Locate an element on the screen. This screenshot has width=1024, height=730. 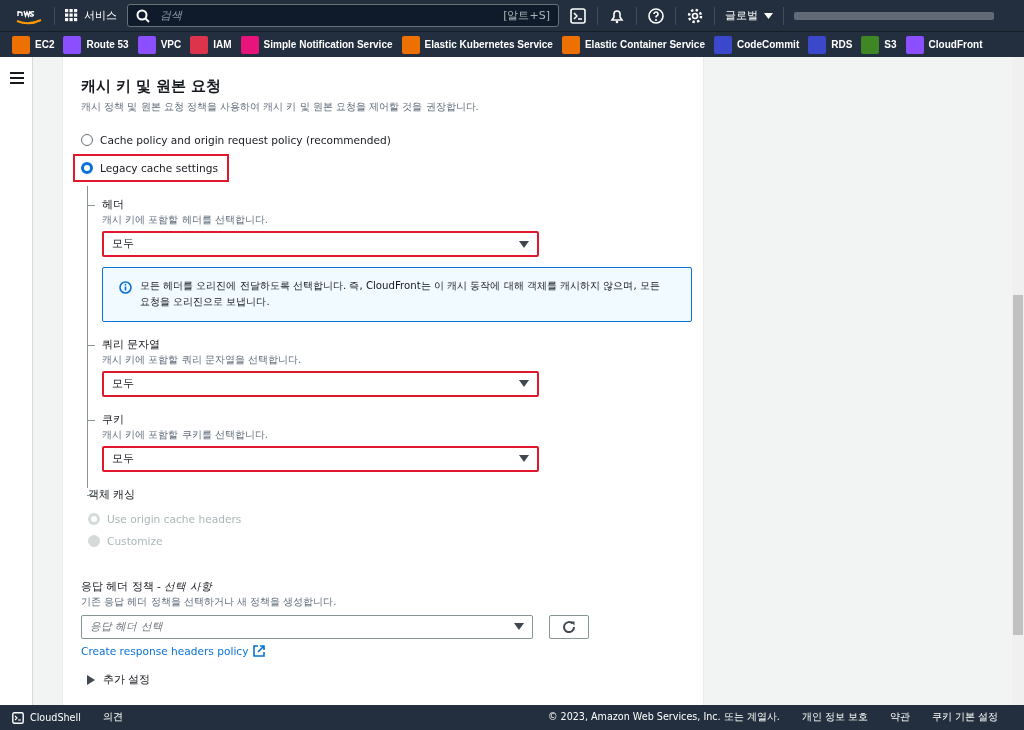
favorite-link: Elastic Kubernetes Service is located at coordinates (477, 44).